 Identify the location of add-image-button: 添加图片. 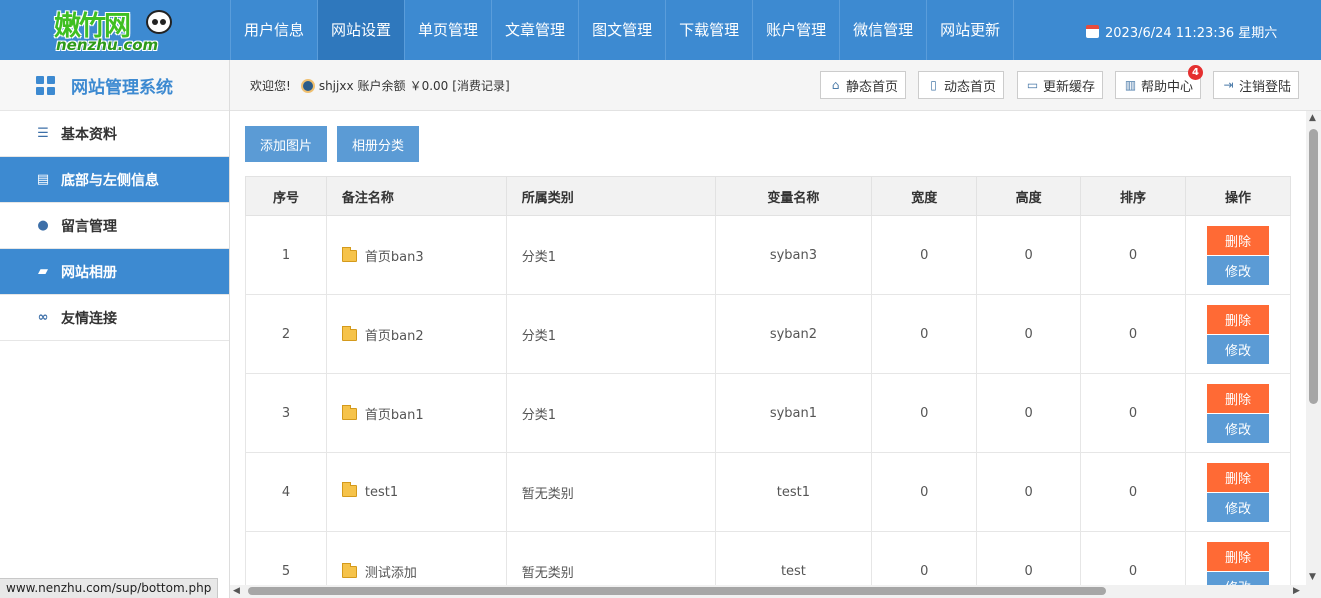
(286, 144).